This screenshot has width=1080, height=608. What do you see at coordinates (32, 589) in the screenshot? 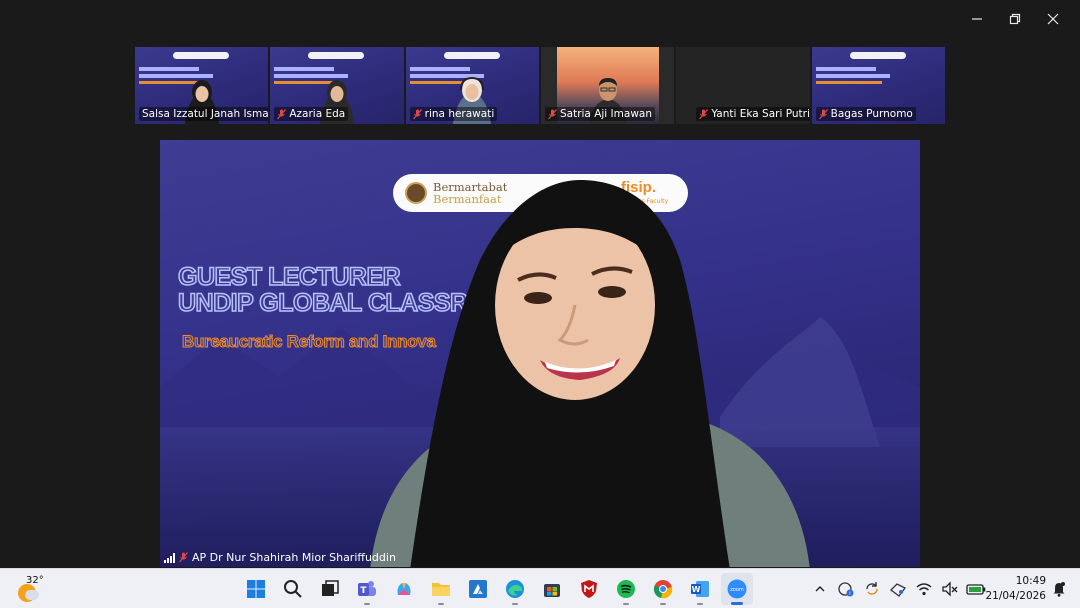
I see `weather-widget: 32°` at bounding box center [32, 589].